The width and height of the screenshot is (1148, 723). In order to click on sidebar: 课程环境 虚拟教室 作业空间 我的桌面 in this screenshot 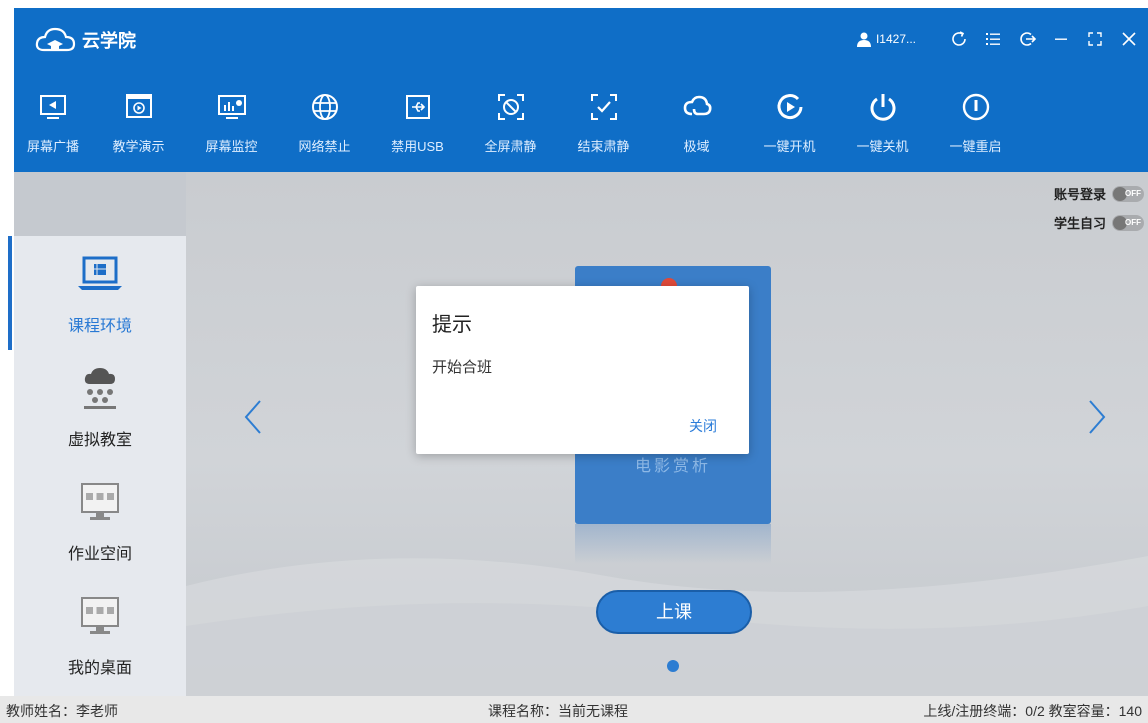, I will do `click(97, 434)`.